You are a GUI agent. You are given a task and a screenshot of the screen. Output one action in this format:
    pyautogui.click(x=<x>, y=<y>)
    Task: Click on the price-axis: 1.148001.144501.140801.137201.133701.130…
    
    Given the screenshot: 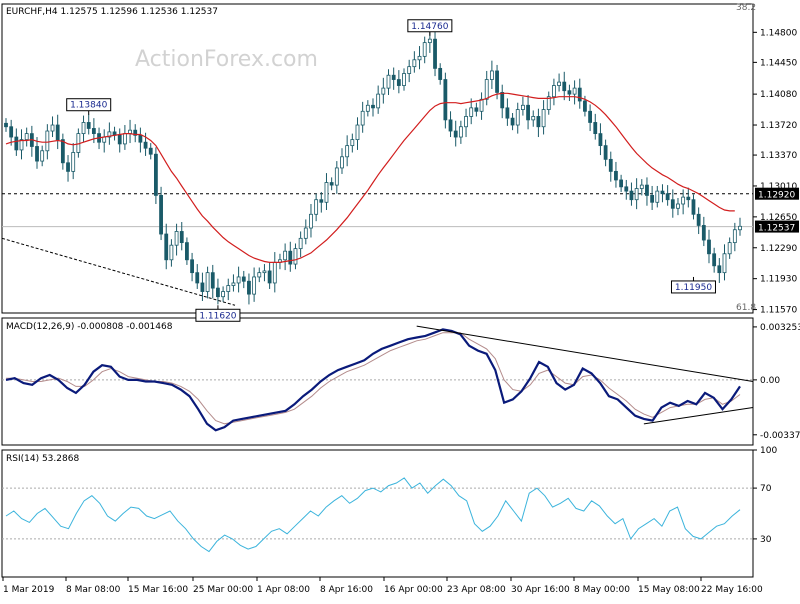 What is the action you would take?
    pyautogui.click(x=776, y=172)
    